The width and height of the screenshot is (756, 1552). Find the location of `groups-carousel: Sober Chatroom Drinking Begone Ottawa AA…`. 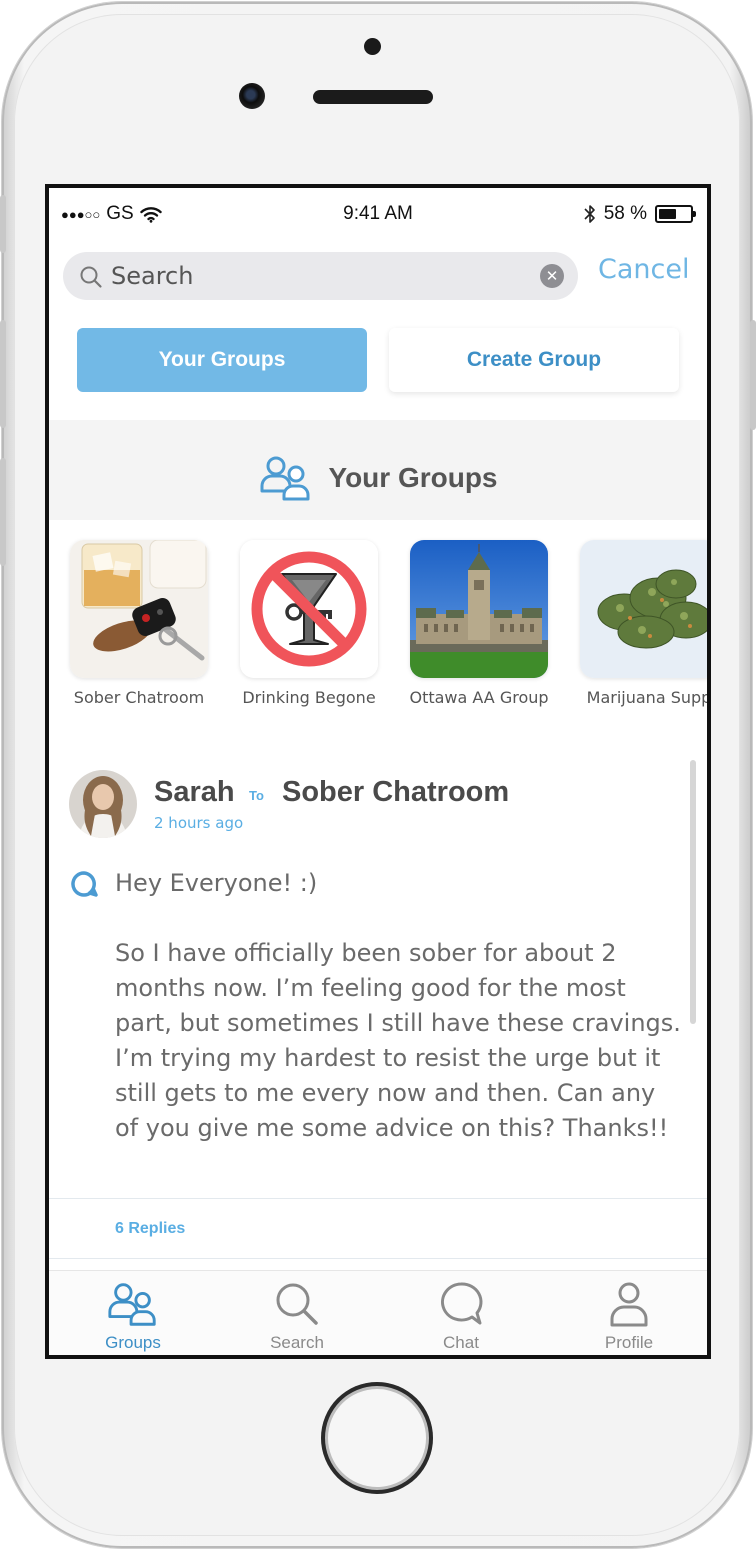

groups-carousel: Sober Chatroom Drinking Begone Ottawa AA… is located at coordinates (378, 620).